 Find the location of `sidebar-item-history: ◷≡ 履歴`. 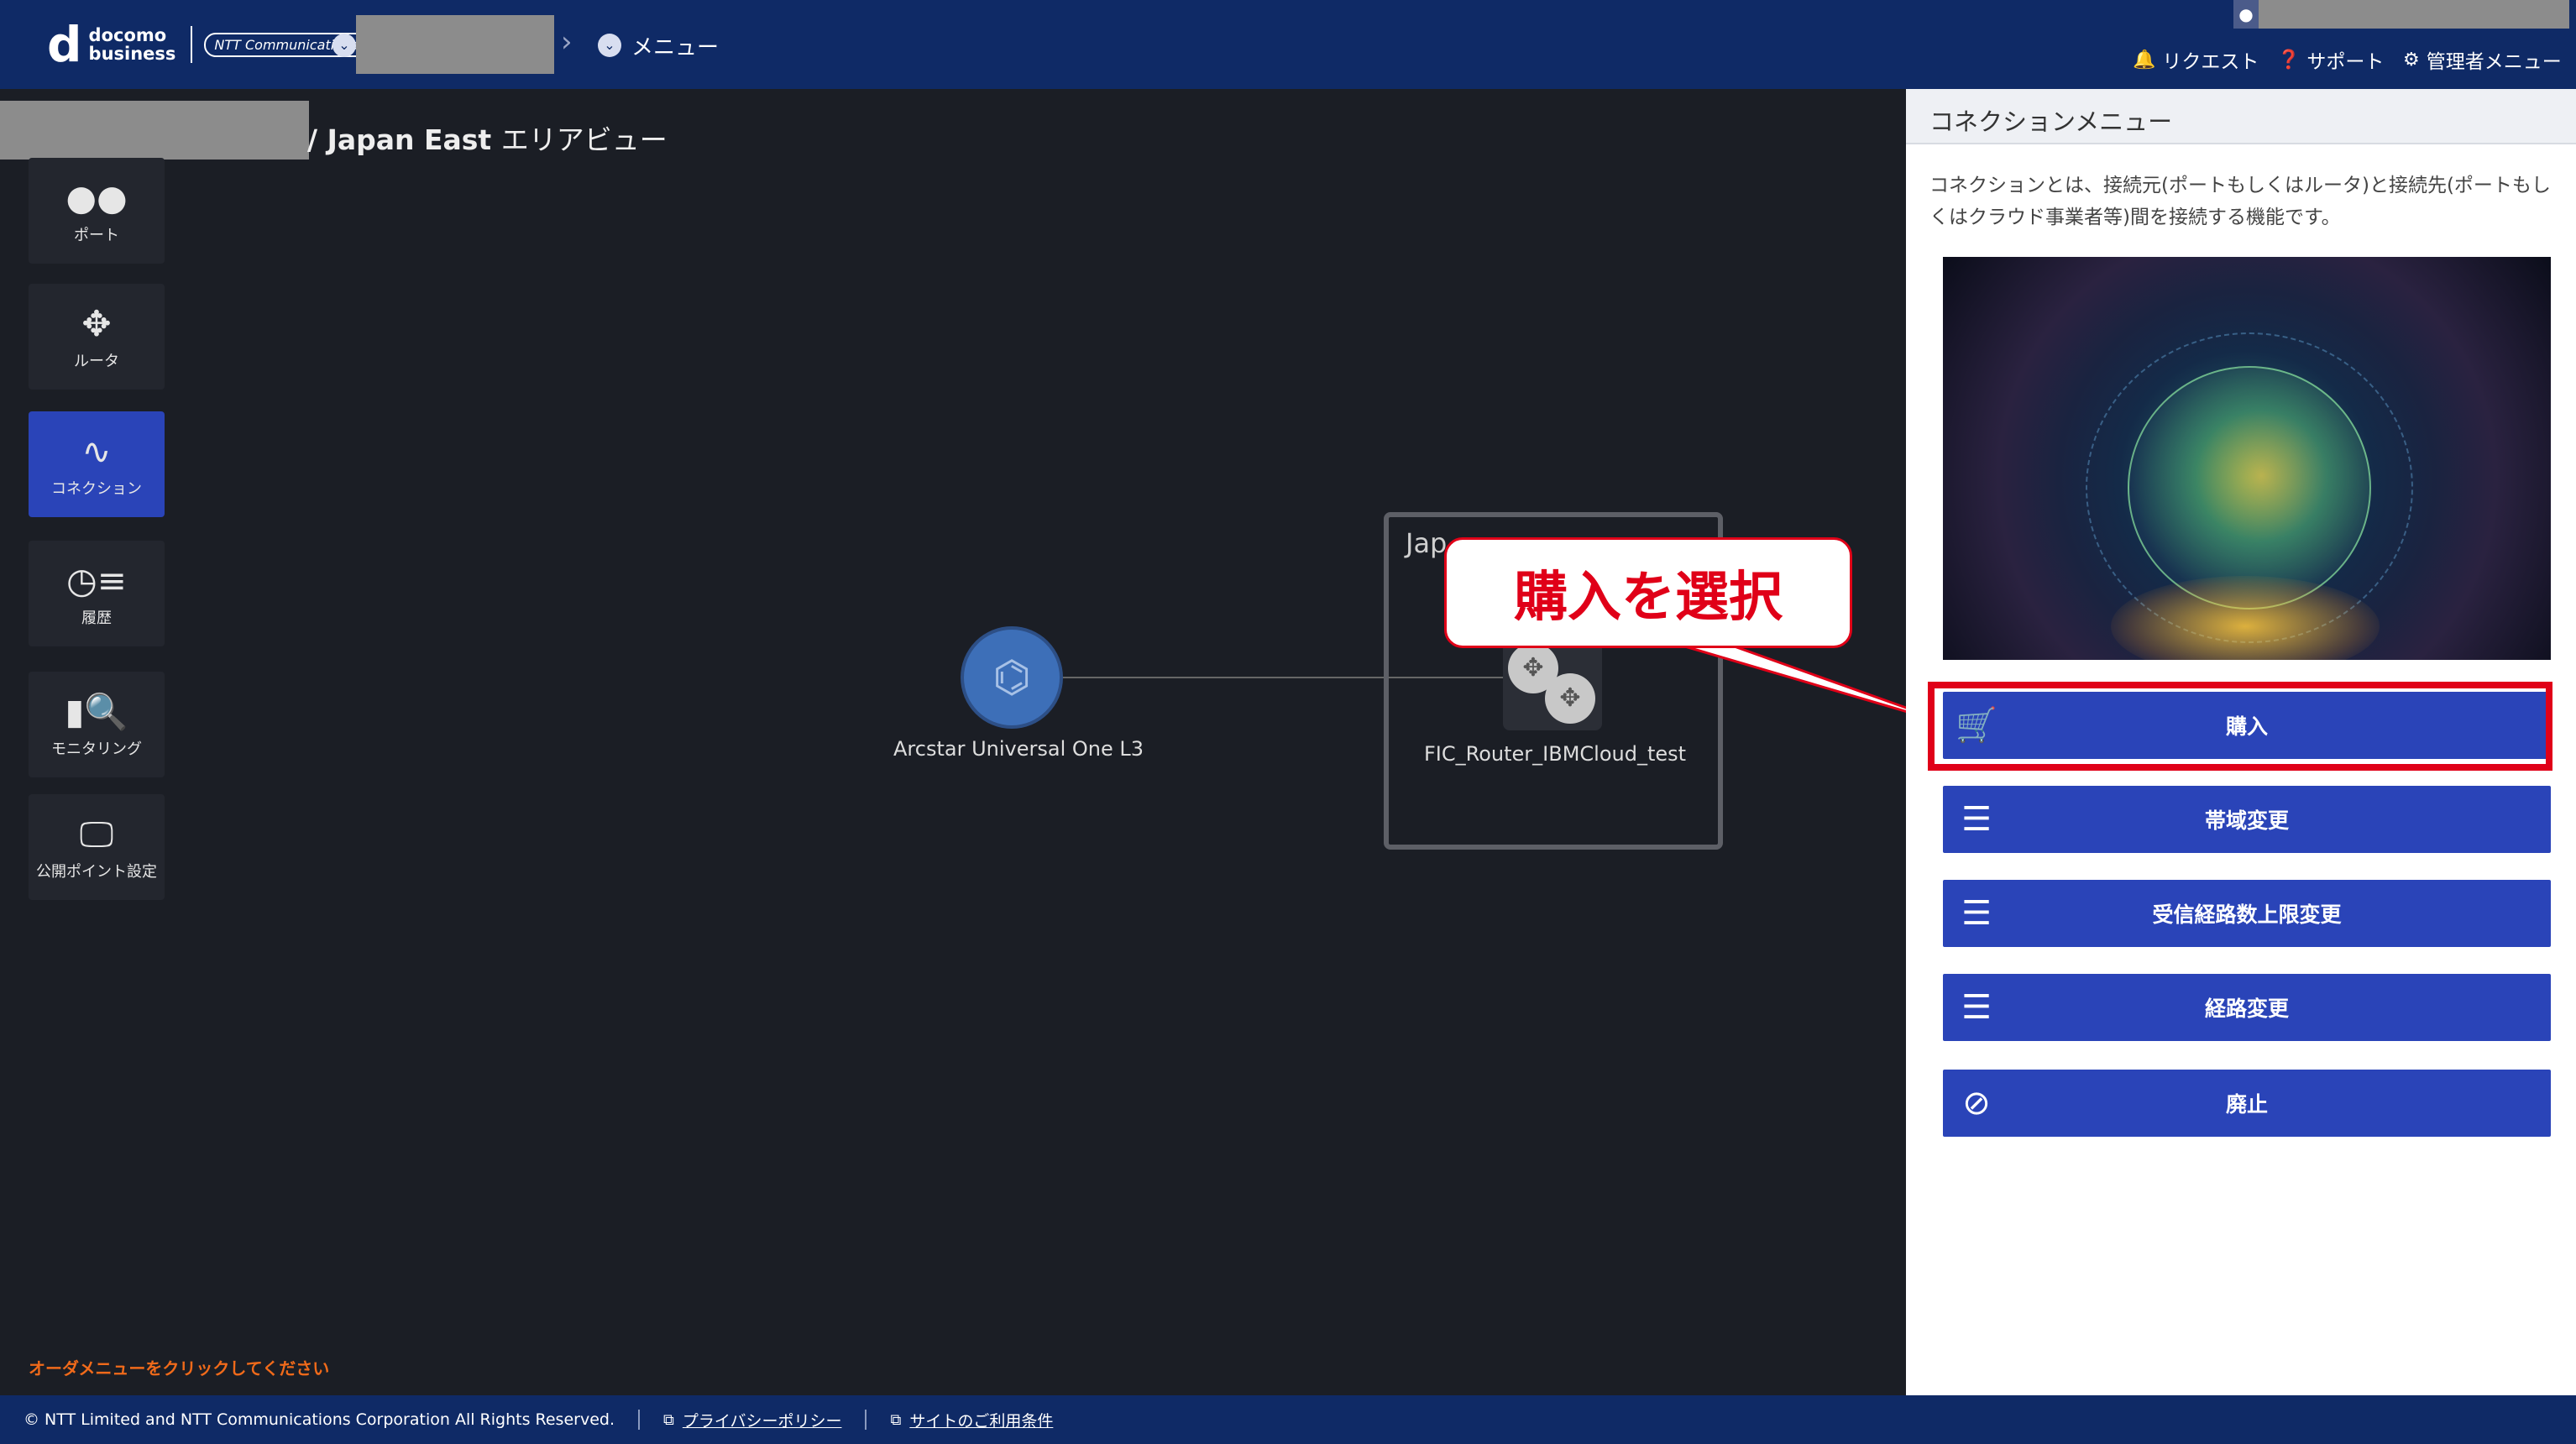

sidebar-item-history: ◷≡ 履歴 is located at coordinates (97, 593).